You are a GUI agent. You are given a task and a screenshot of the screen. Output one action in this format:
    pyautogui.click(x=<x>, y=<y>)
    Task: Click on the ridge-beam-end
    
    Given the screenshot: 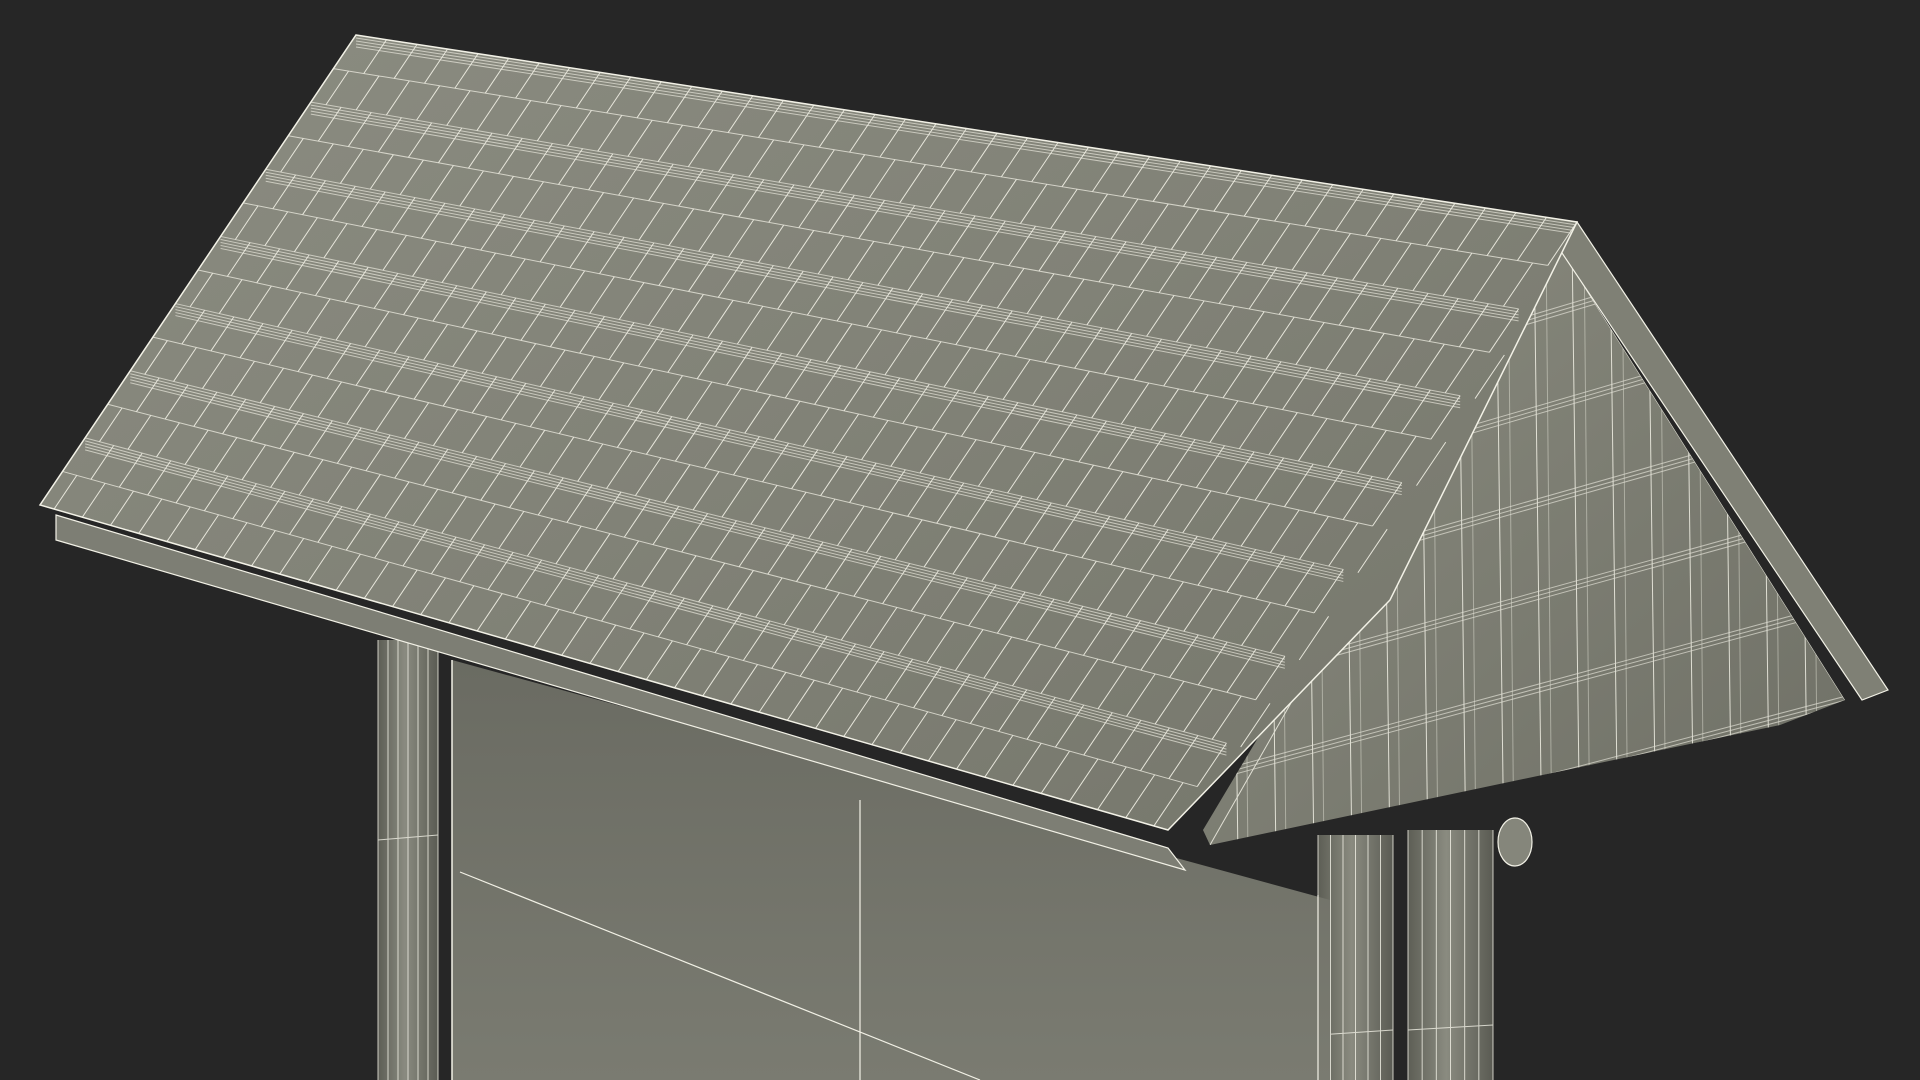 What is the action you would take?
    pyautogui.click(x=1515, y=842)
    